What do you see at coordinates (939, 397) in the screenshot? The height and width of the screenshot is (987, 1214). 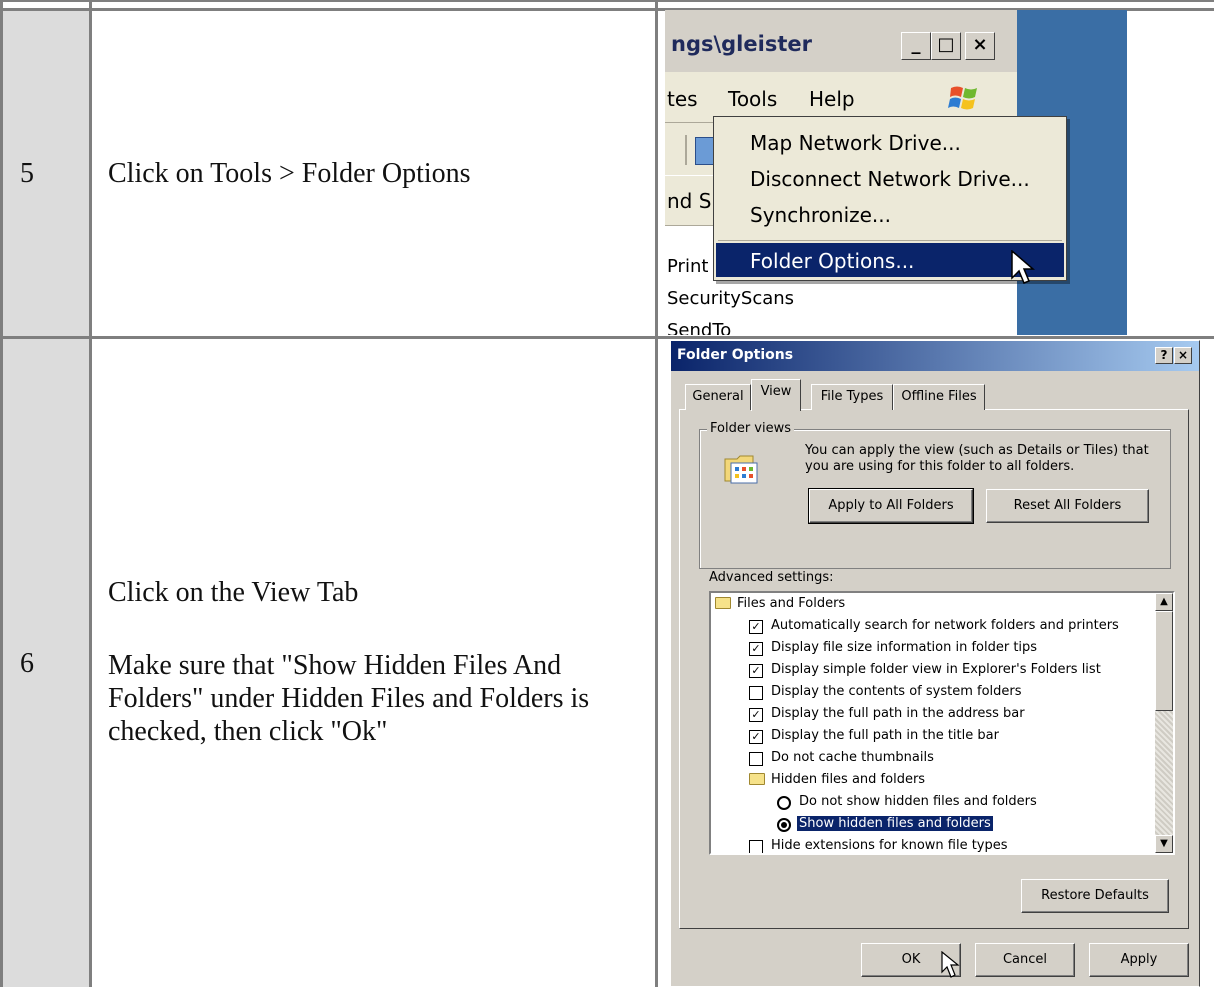 I see `tab-offline-files: Offline Files` at bounding box center [939, 397].